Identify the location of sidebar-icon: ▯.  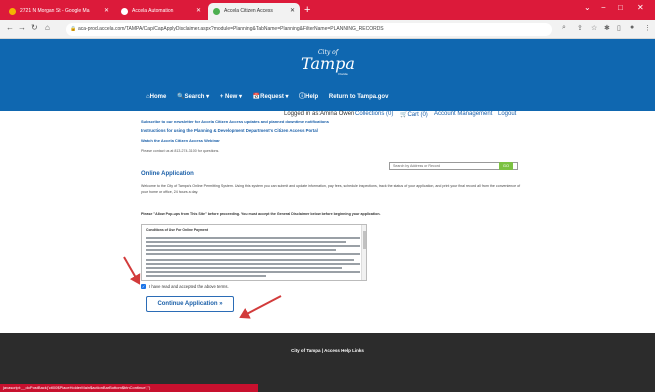
(619, 28).